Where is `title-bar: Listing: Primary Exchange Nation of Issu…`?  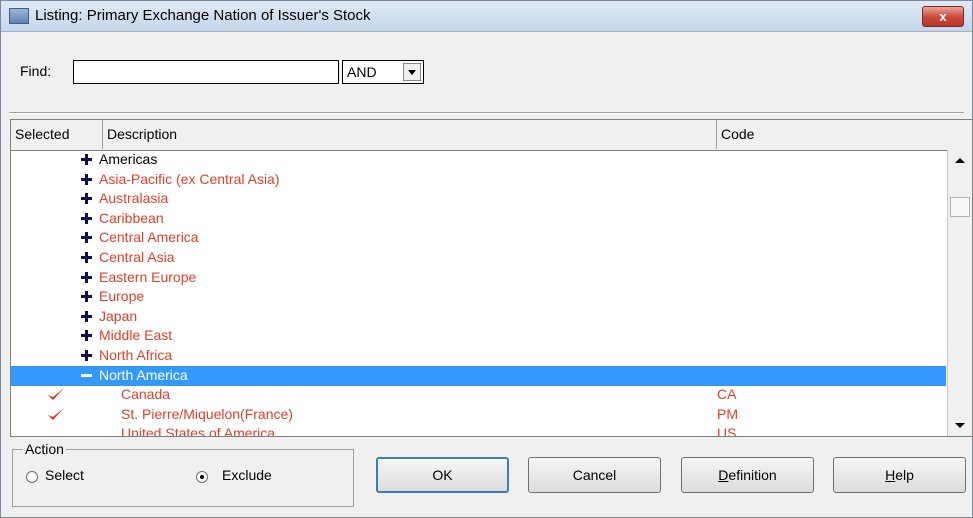
title-bar: Listing: Primary Exchange Nation of Issu… is located at coordinates (486, 16).